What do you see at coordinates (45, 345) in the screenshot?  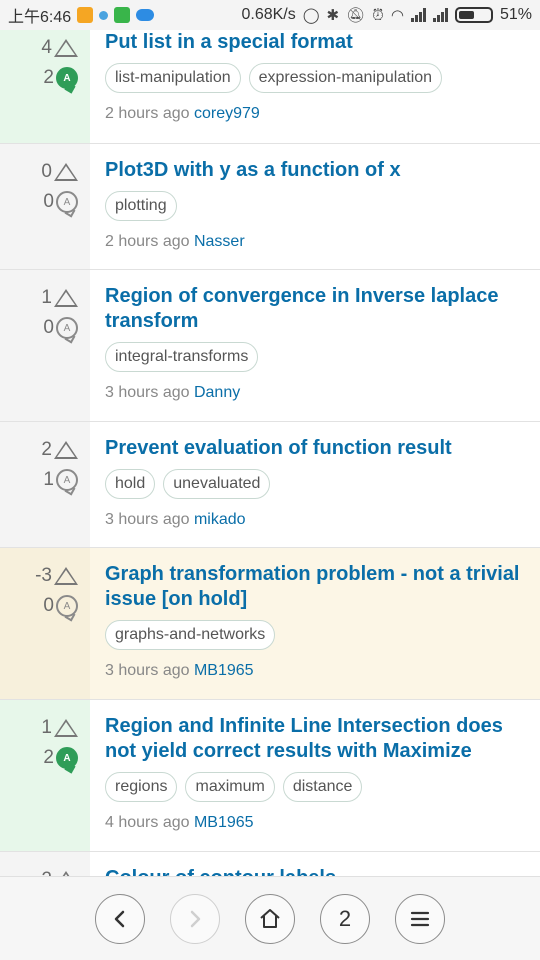 I see `question-stats: 1 0 A` at bounding box center [45, 345].